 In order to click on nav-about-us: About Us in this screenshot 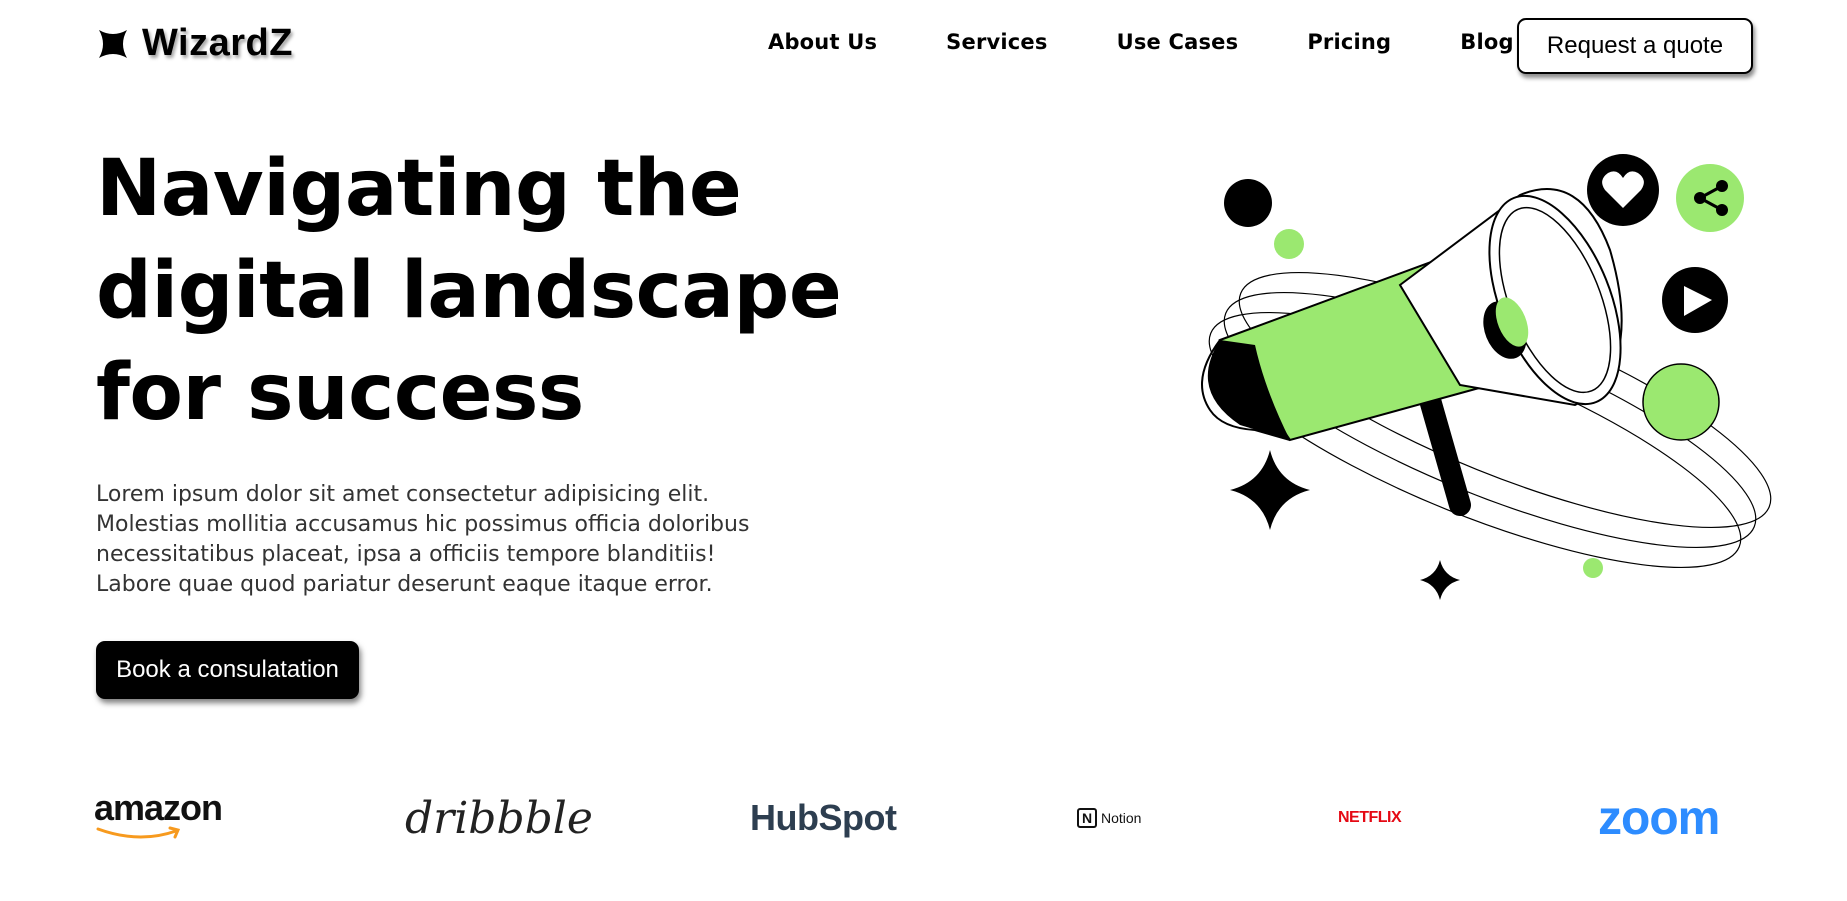, I will do `click(822, 42)`.